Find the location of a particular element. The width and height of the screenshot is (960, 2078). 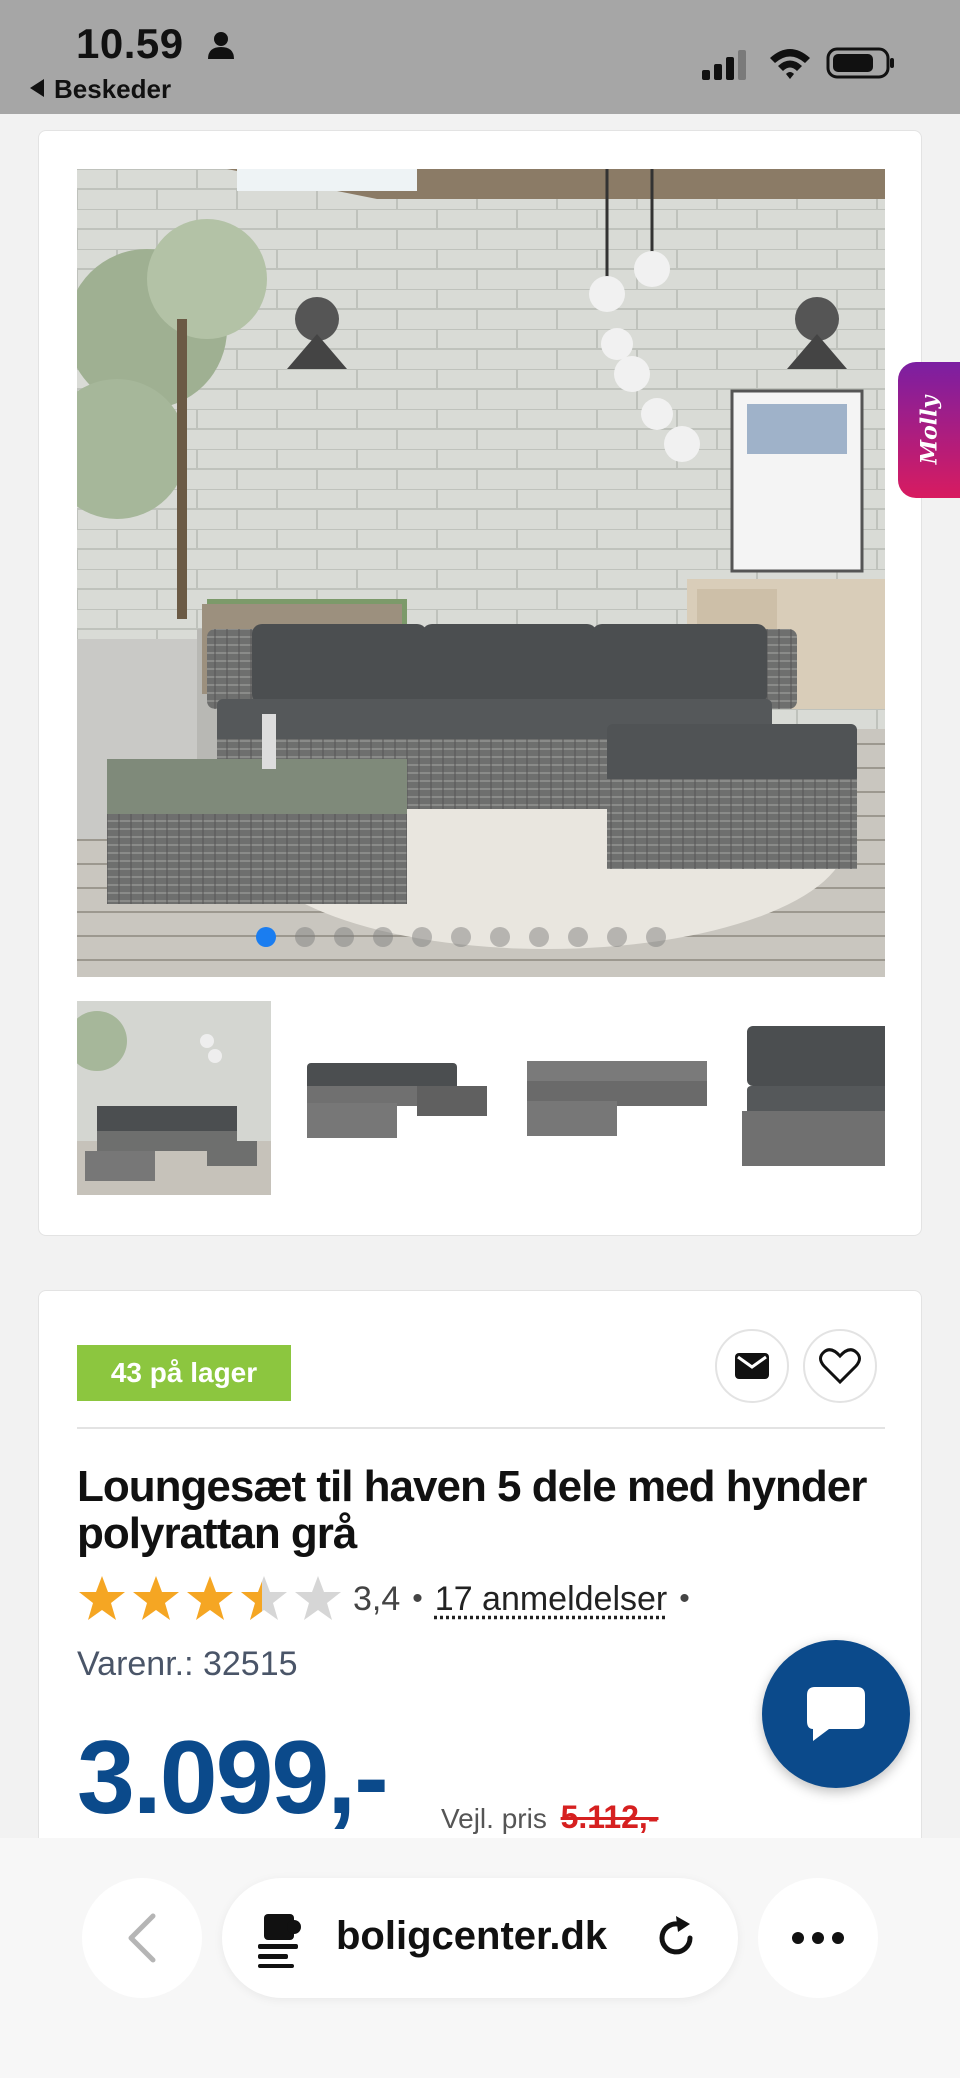

heart-icon is located at coordinates (840, 1366).